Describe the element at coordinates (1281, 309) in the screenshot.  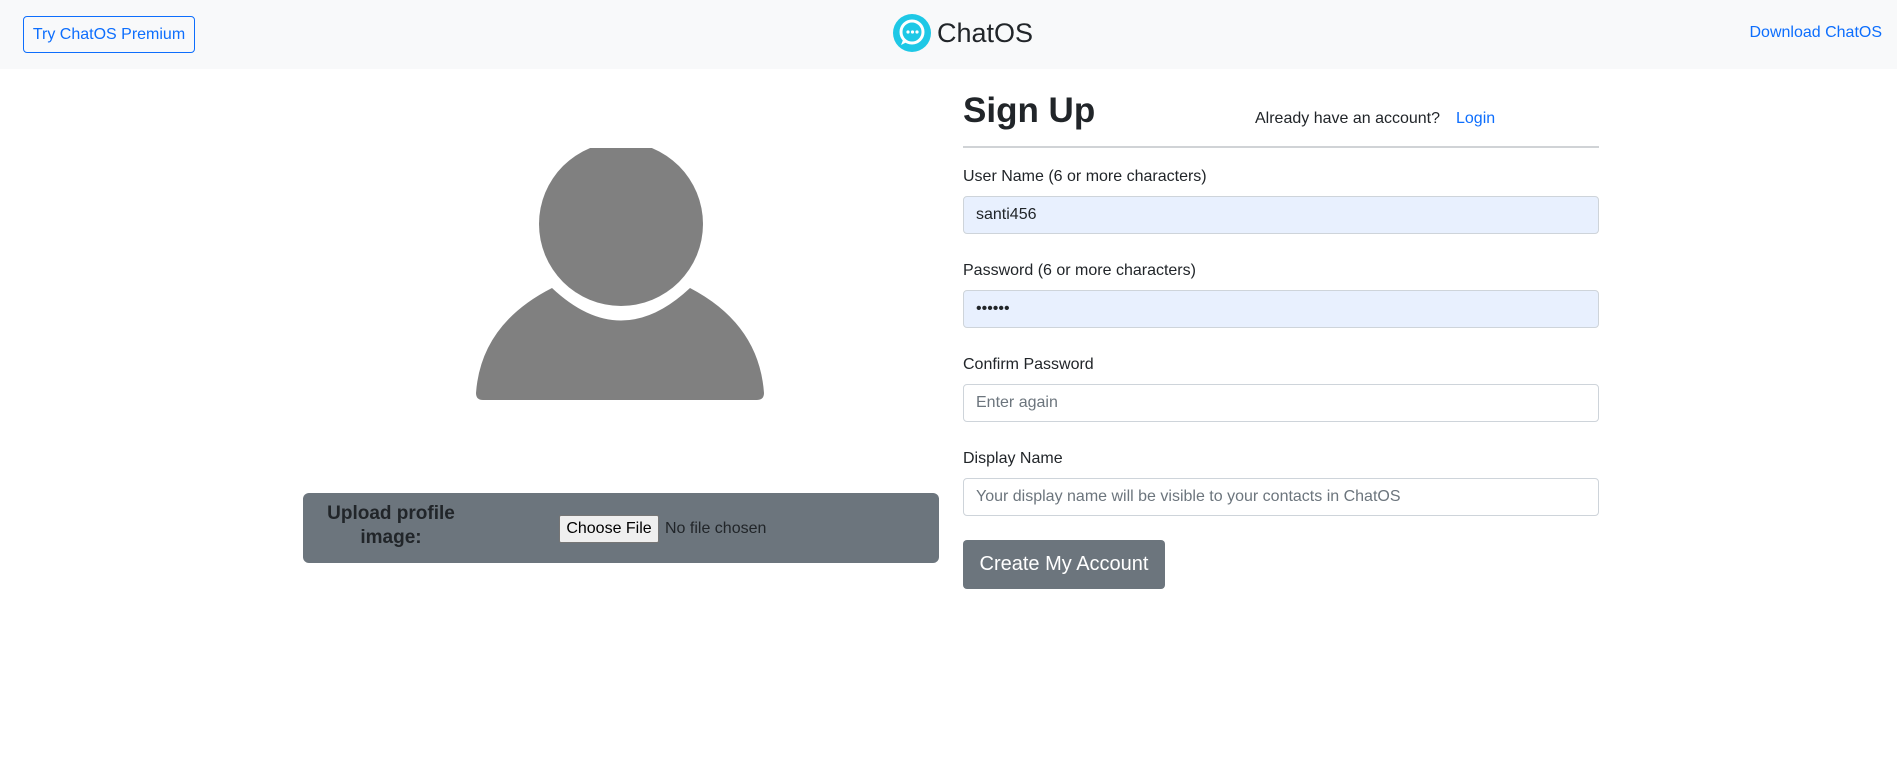
I see `password-input` at that location.